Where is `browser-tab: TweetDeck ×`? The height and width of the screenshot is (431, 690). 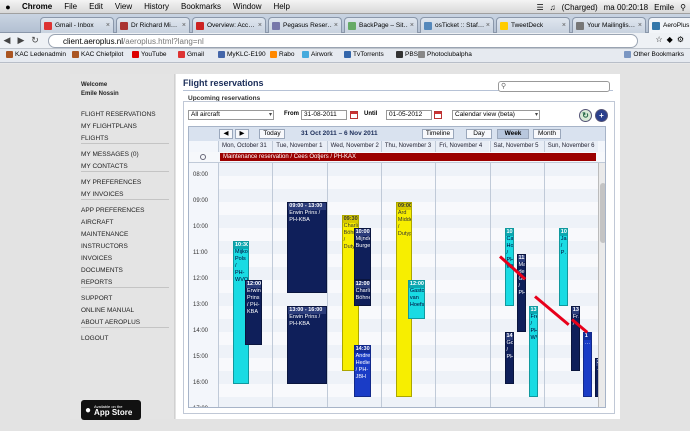
browser-tab: TweetDeck × is located at coordinates (533, 25).